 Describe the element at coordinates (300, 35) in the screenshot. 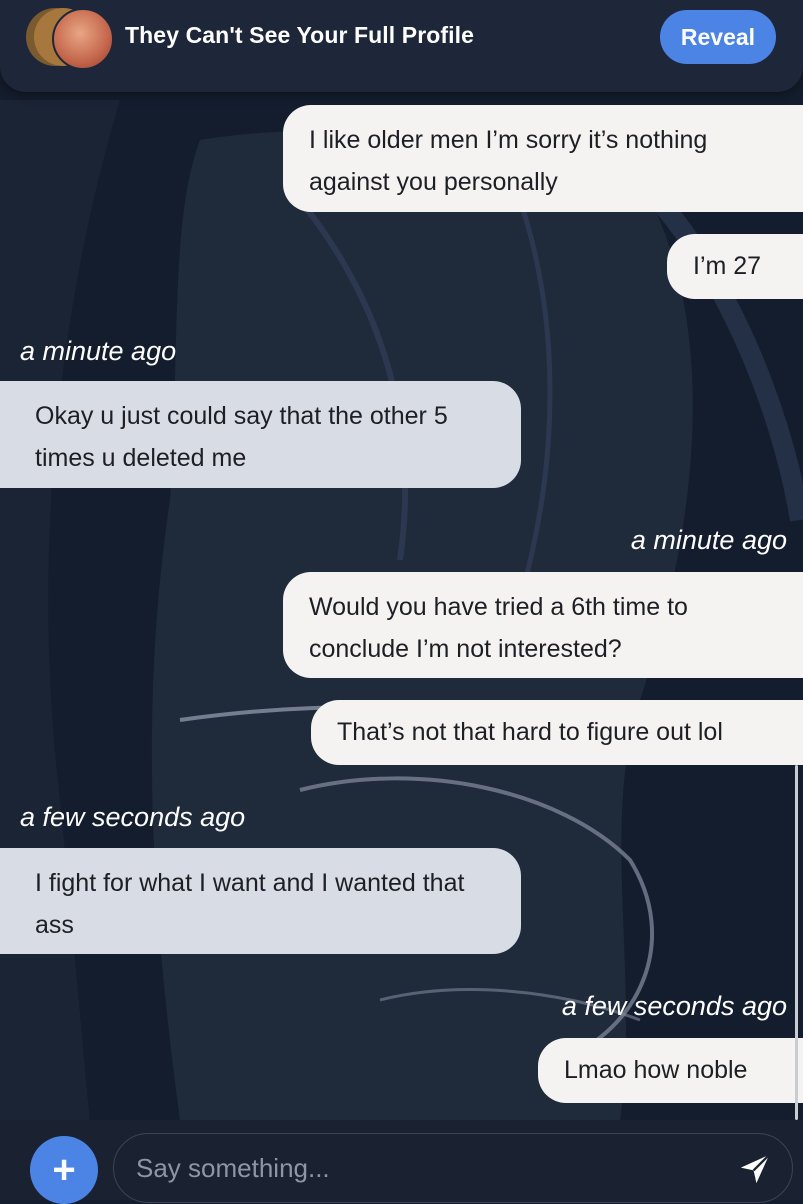

I see `profile-notice-title: They Can't See Your Full Profile` at that location.